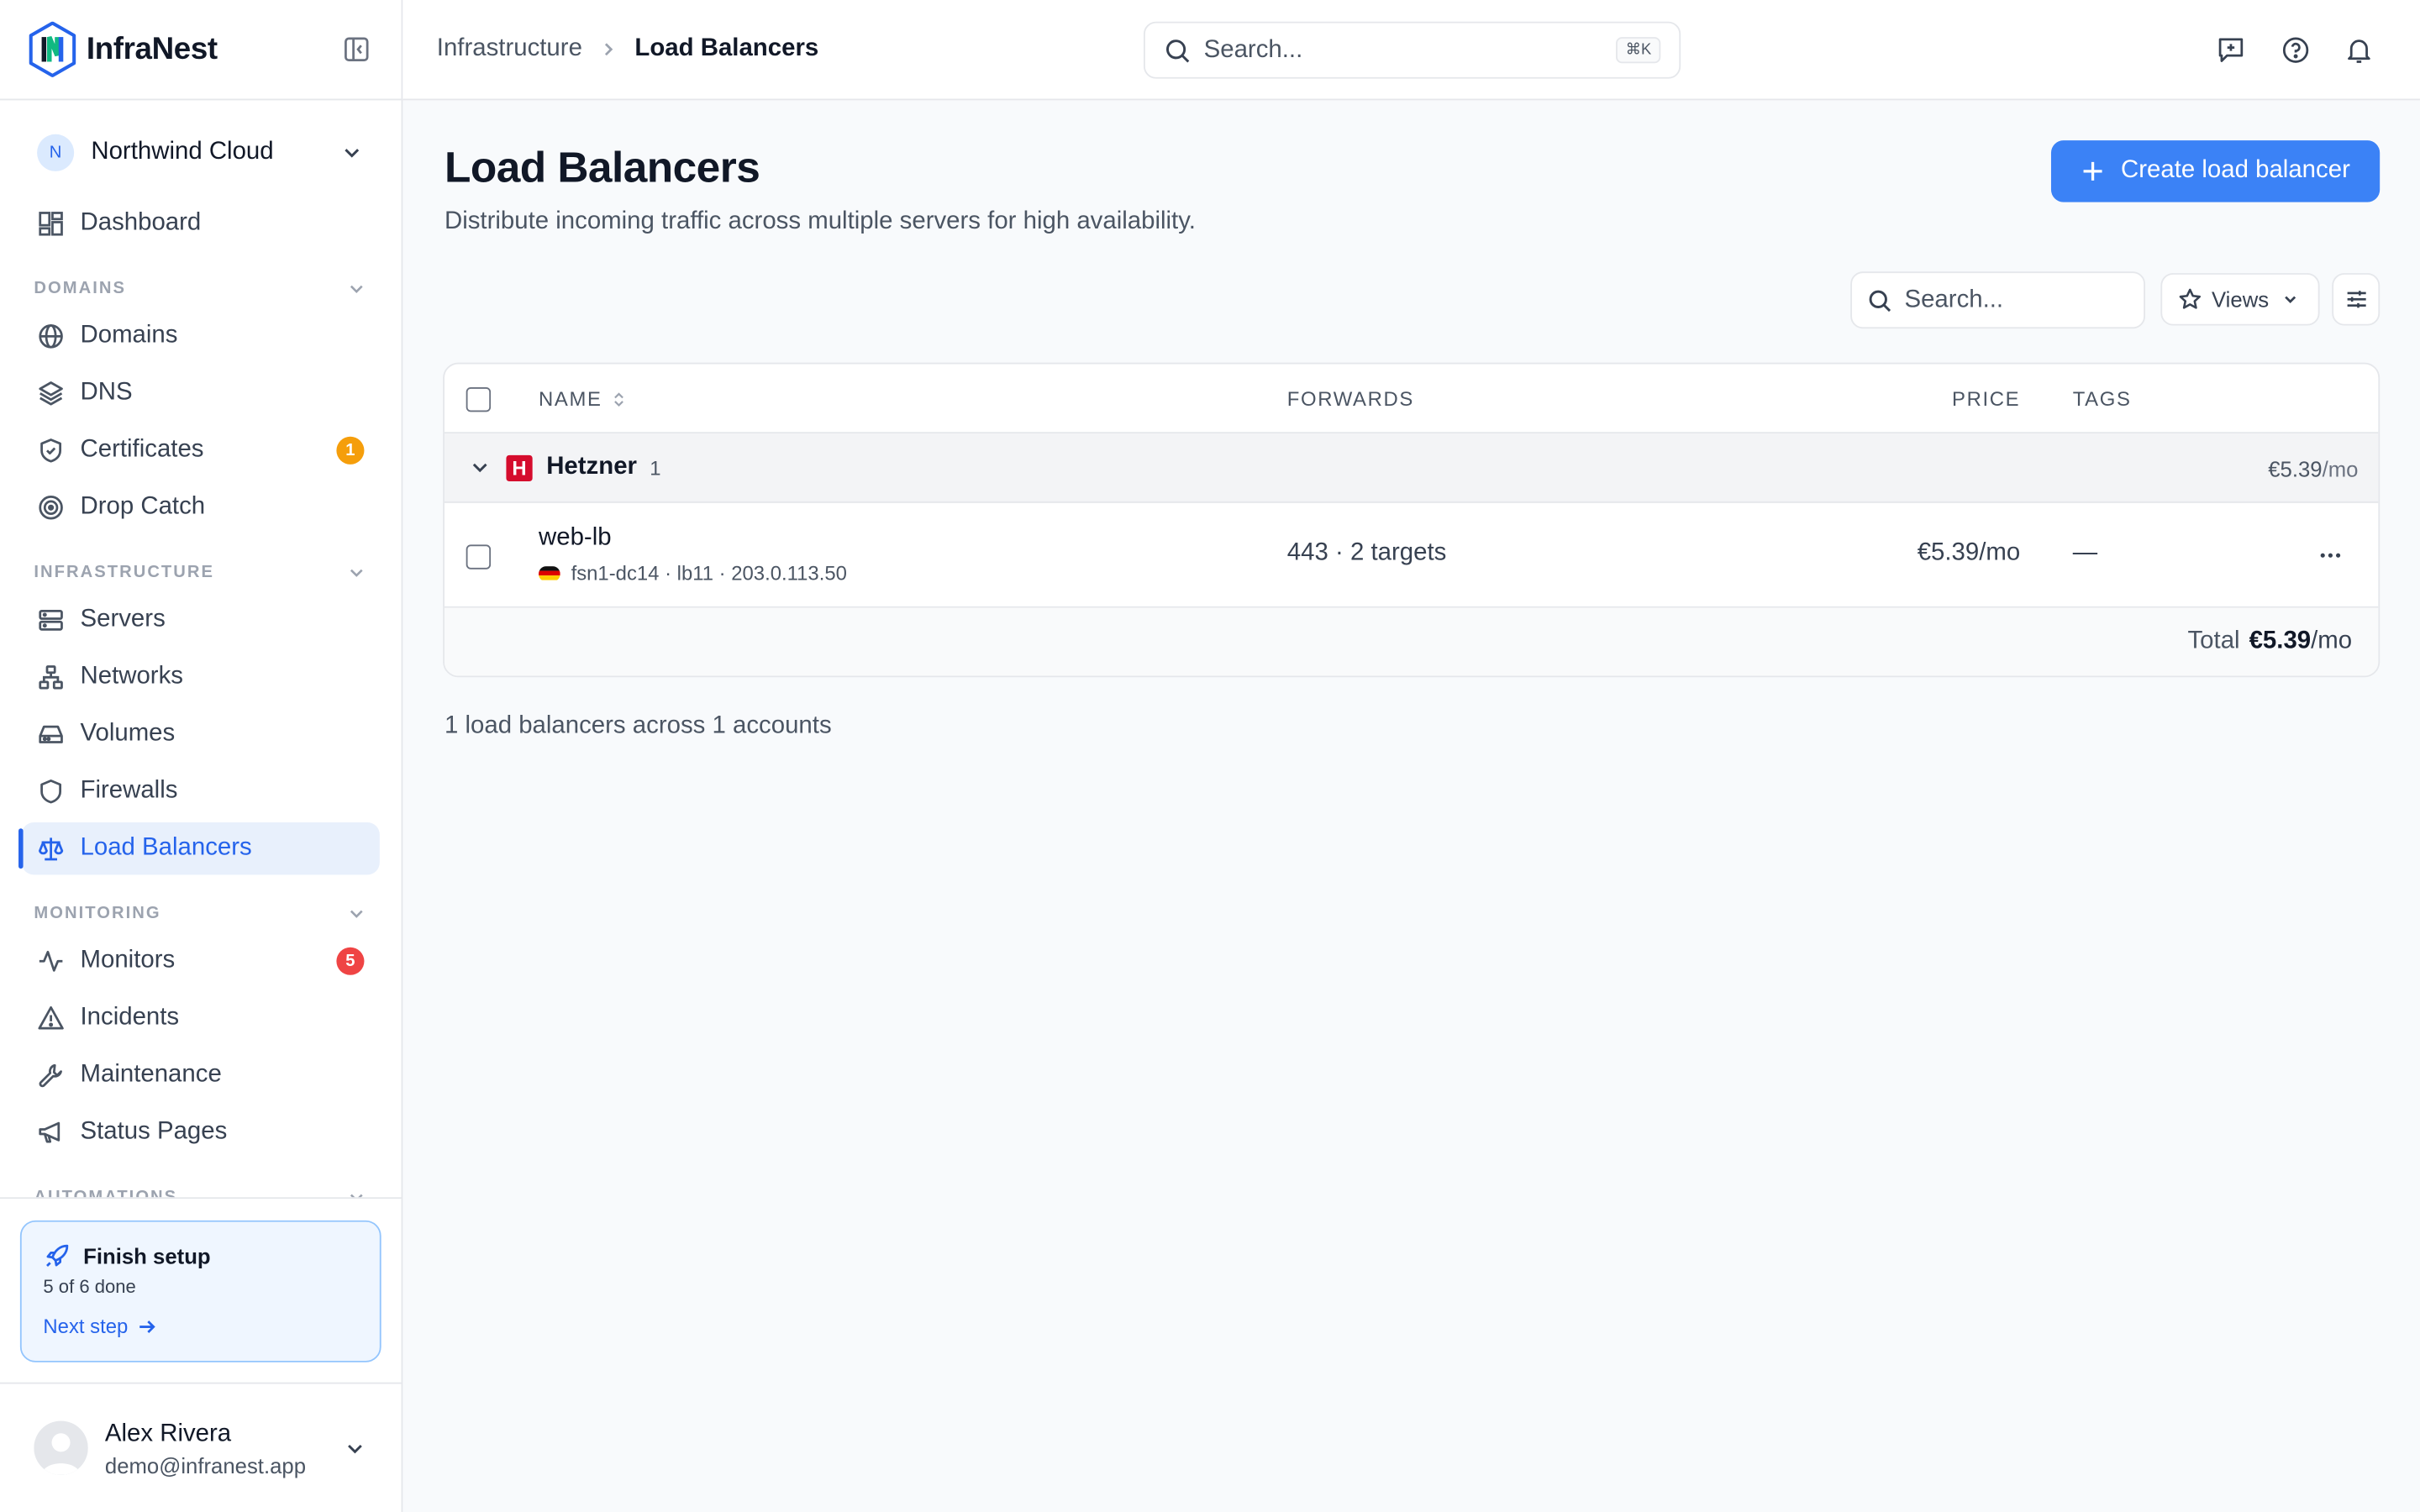 The width and height of the screenshot is (2420, 1512). What do you see at coordinates (201, 1018) in the screenshot?
I see `sidebar-item-incidents: Incidents` at bounding box center [201, 1018].